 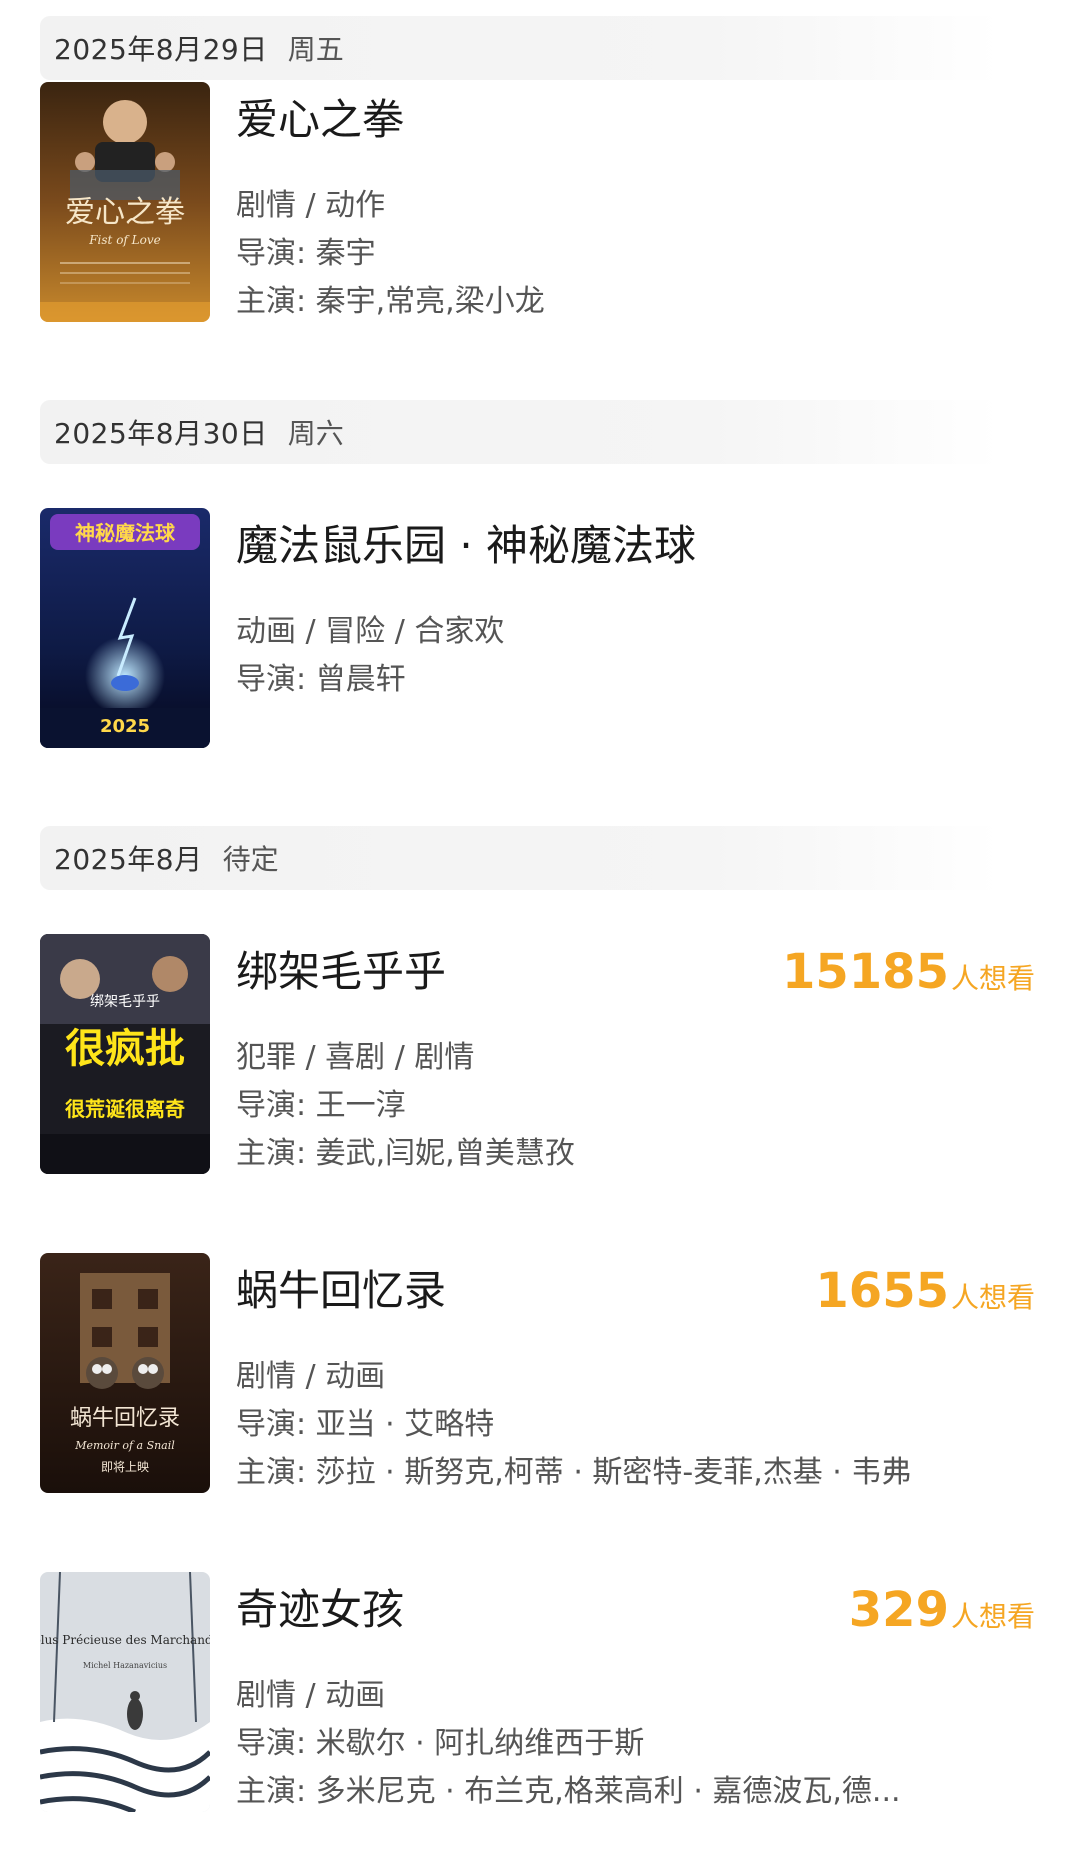 What do you see at coordinates (321, 679) in the screenshot?
I see `movie-director: 导演: 曾晨轩` at bounding box center [321, 679].